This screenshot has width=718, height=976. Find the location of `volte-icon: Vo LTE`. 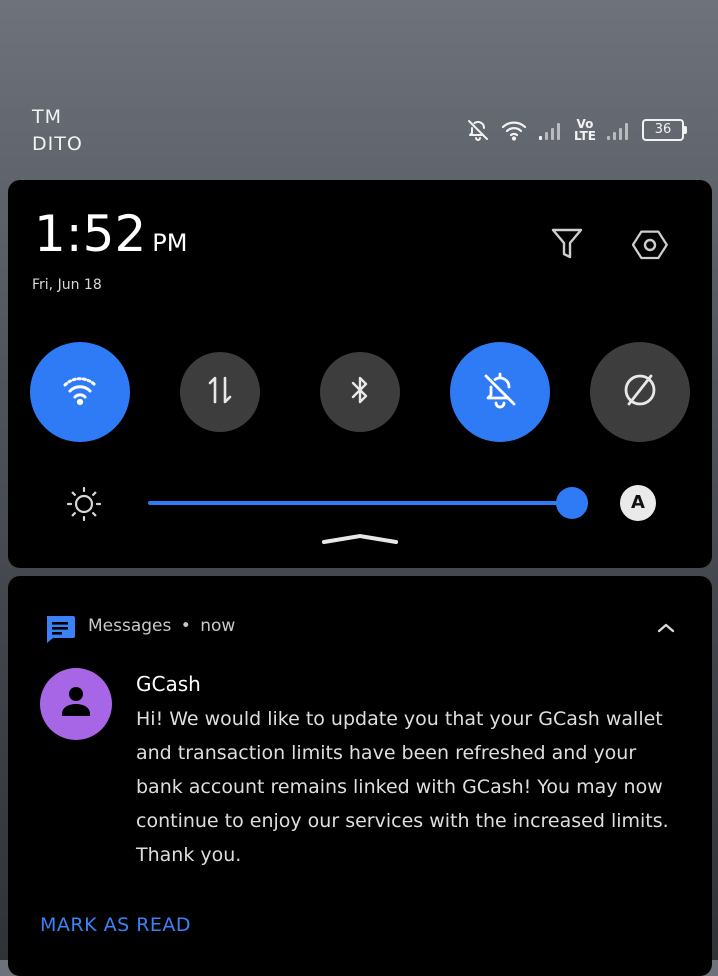

volte-icon: Vo LTE is located at coordinates (585, 130).